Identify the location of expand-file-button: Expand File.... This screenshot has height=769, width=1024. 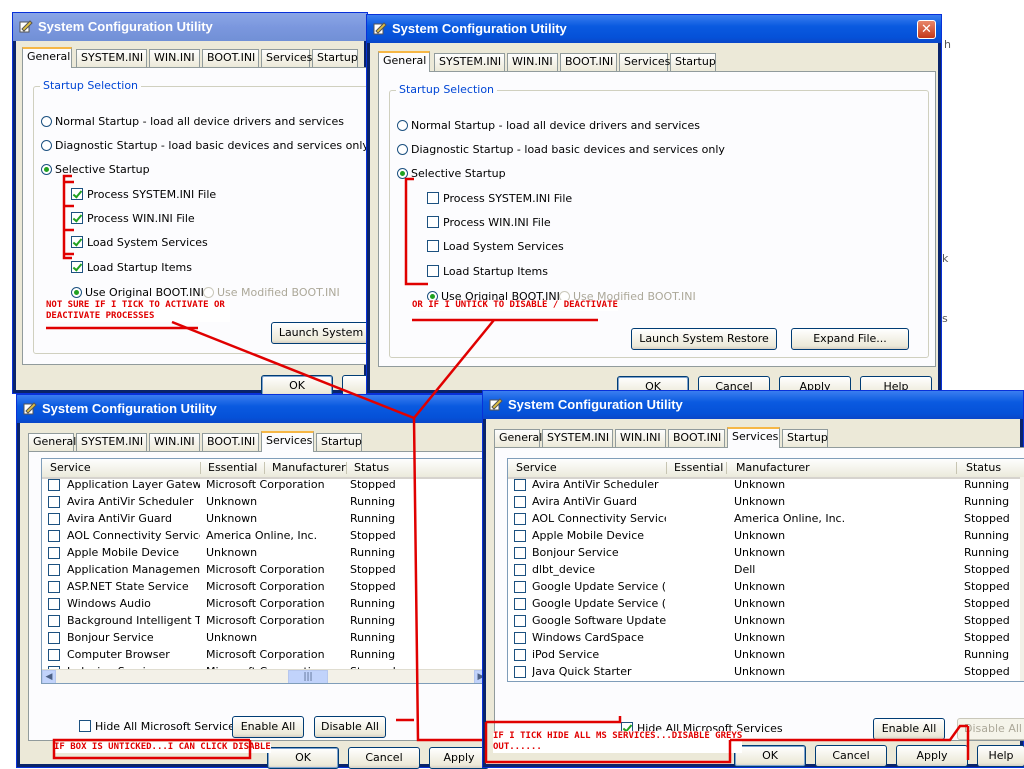
(850, 339).